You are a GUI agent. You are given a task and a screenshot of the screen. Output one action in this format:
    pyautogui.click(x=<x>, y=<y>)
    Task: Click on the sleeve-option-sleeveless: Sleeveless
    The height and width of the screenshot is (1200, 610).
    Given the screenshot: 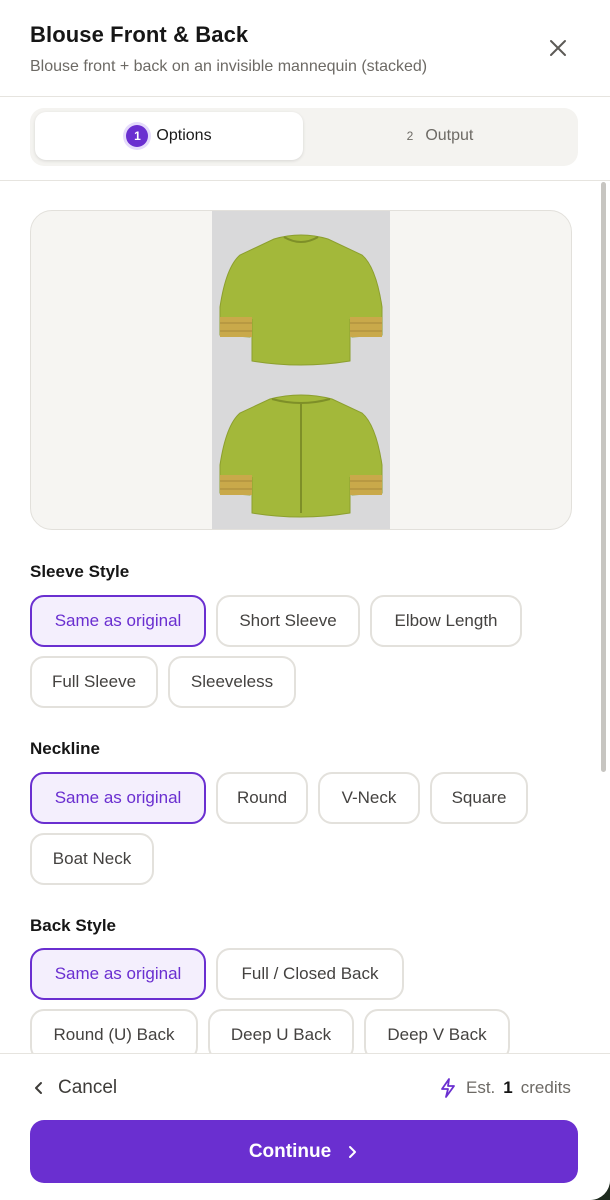 What is the action you would take?
    pyautogui.click(x=232, y=682)
    